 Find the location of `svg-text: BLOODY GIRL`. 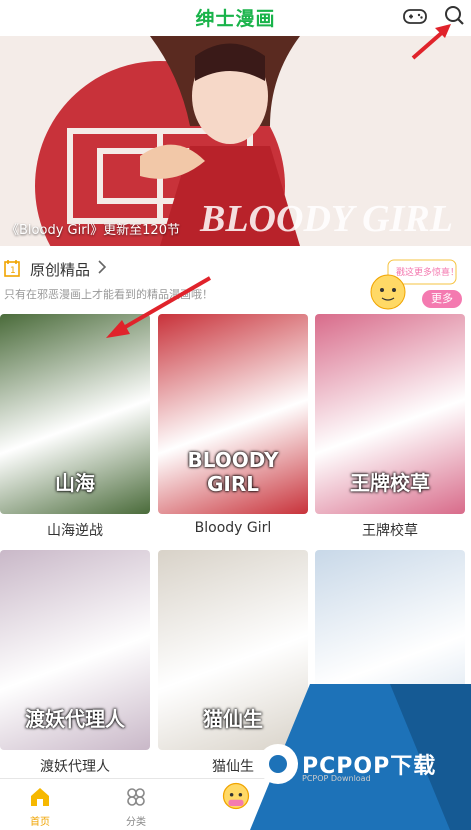

svg-text: BLOODY GIRL is located at coordinates (326, 219).